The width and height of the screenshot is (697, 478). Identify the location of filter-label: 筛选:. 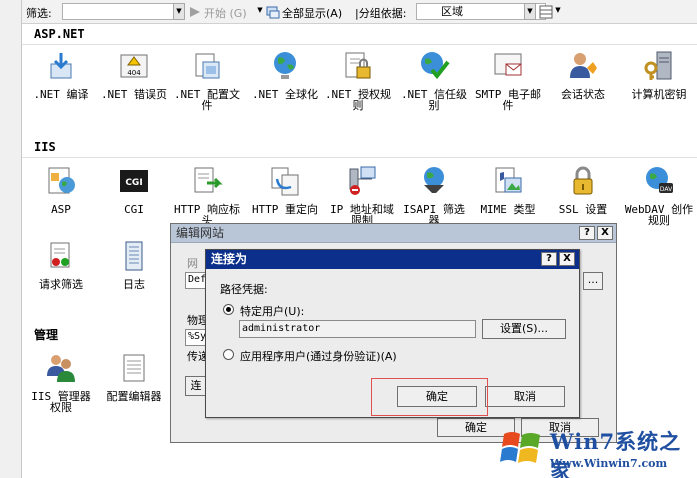
(39, 13).